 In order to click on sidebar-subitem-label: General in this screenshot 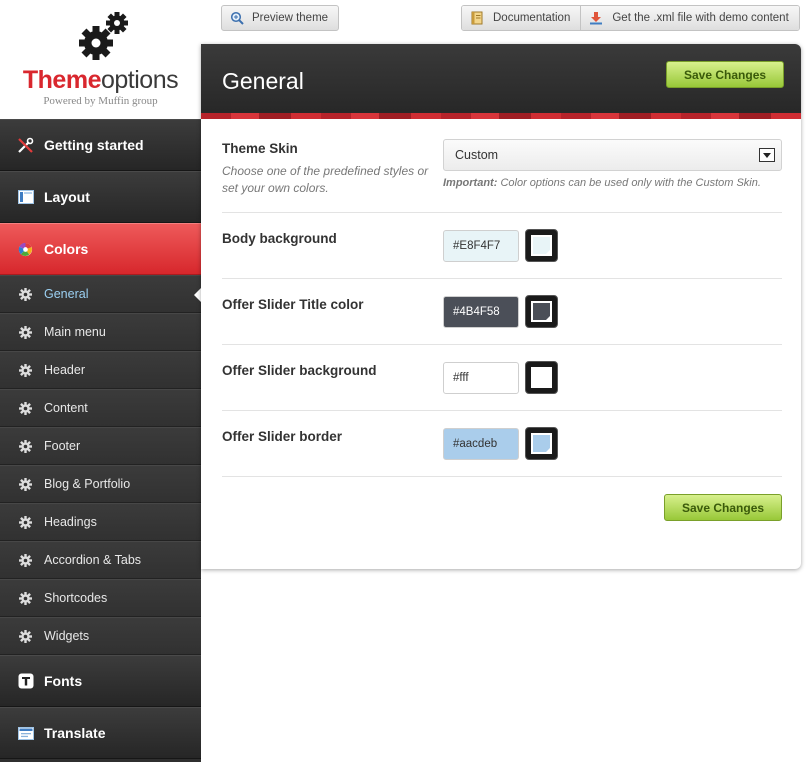, I will do `click(66, 294)`.